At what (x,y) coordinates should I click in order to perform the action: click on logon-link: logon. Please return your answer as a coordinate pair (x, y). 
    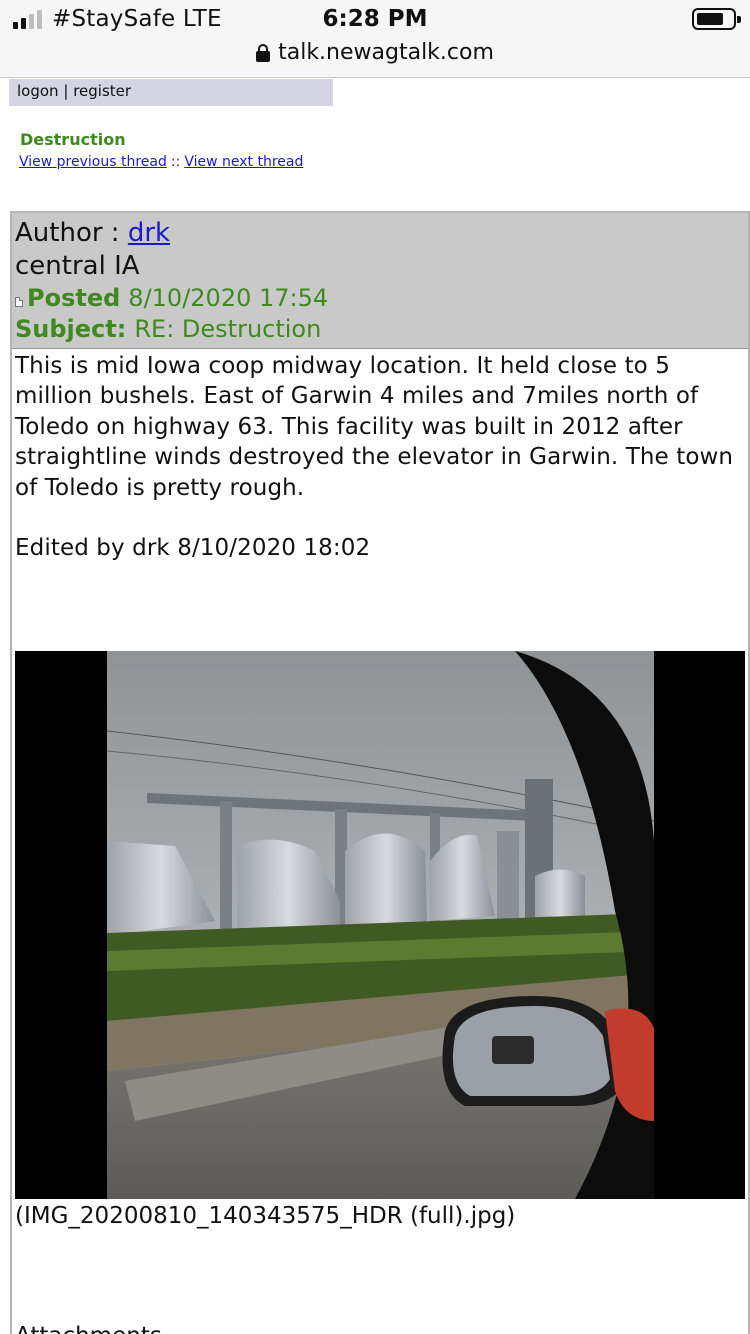
    Looking at the image, I should click on (38, 91).